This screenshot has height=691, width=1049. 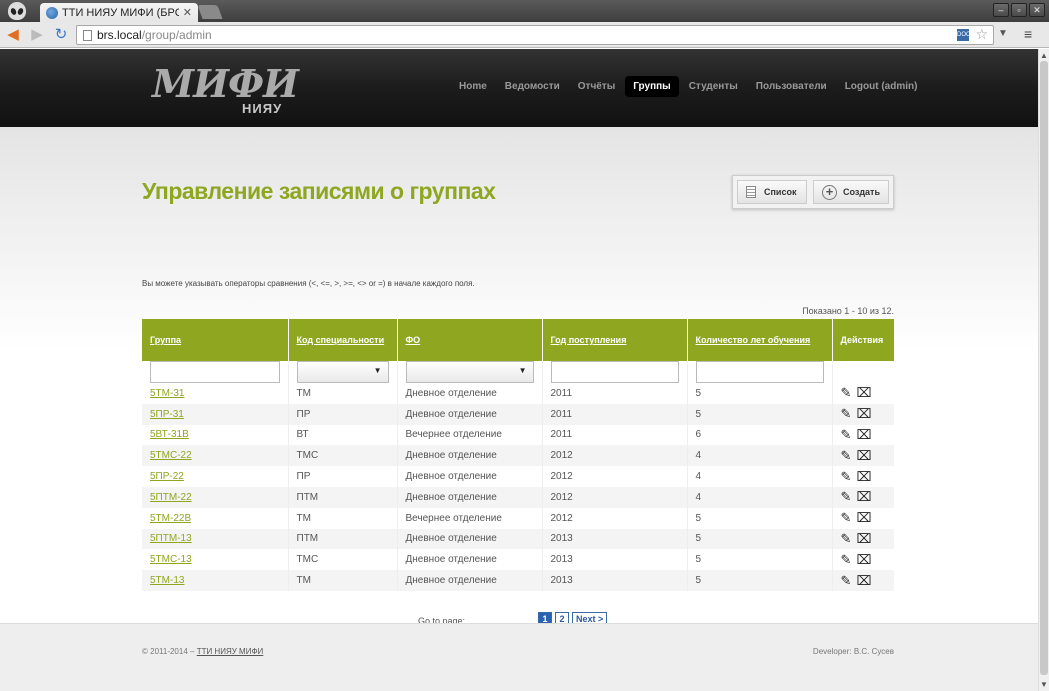 I want to click on header-year: Год поступления, so click(x=615, y=340).